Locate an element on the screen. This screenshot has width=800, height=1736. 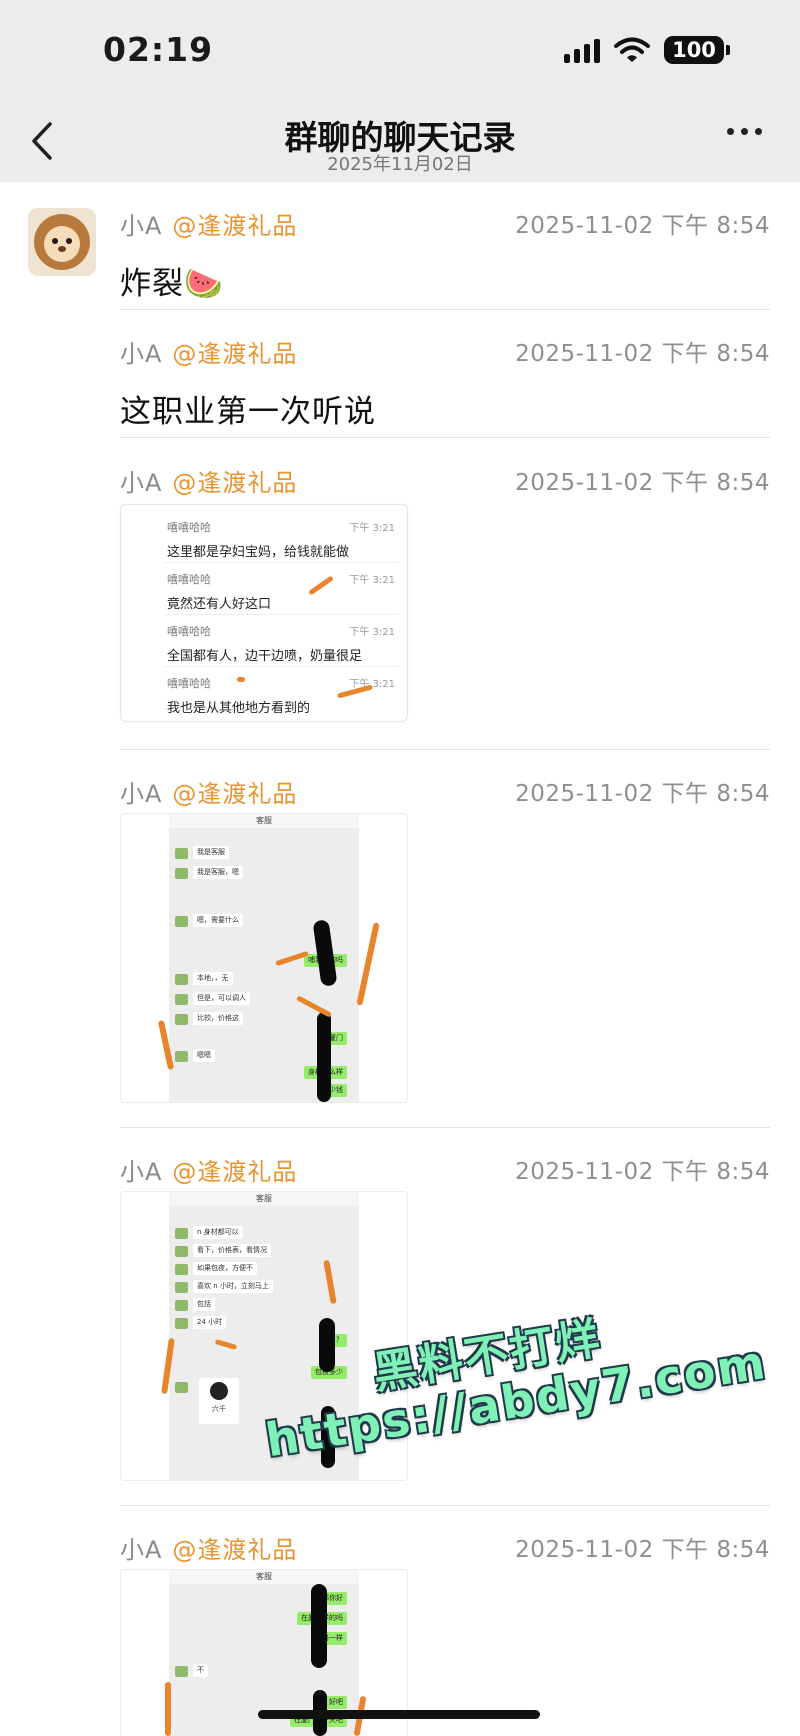
chat-bubble: 本地，，无 is located at coordinates (213, 978).